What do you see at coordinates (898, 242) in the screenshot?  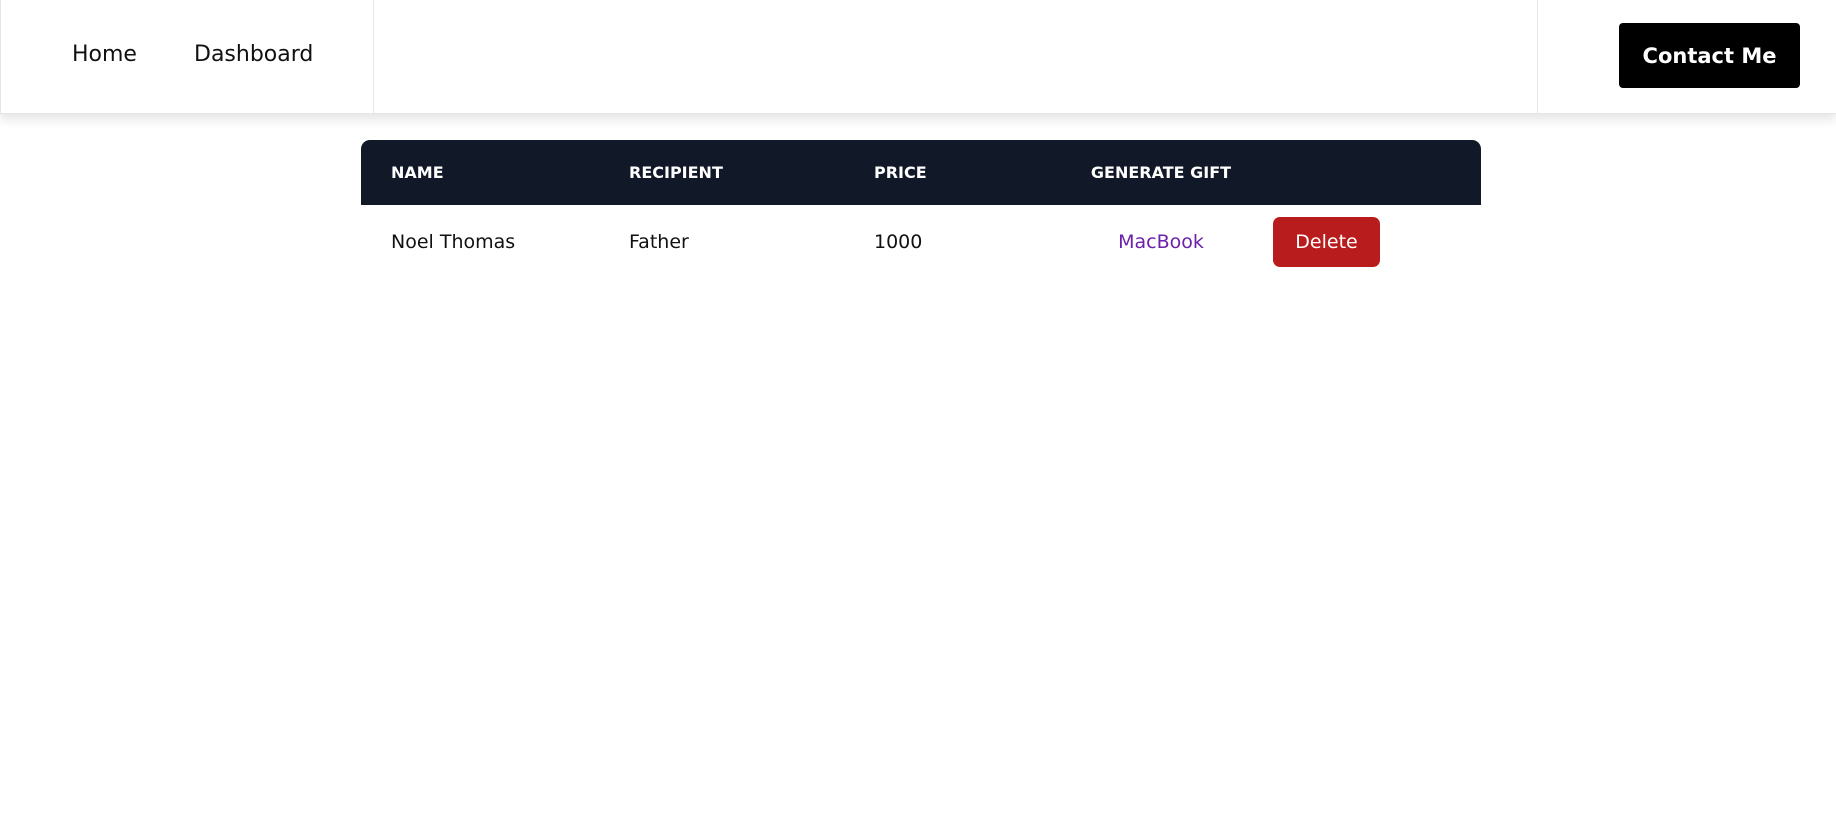 I see `cell-price: 1000` at bounding box center [898, 242].